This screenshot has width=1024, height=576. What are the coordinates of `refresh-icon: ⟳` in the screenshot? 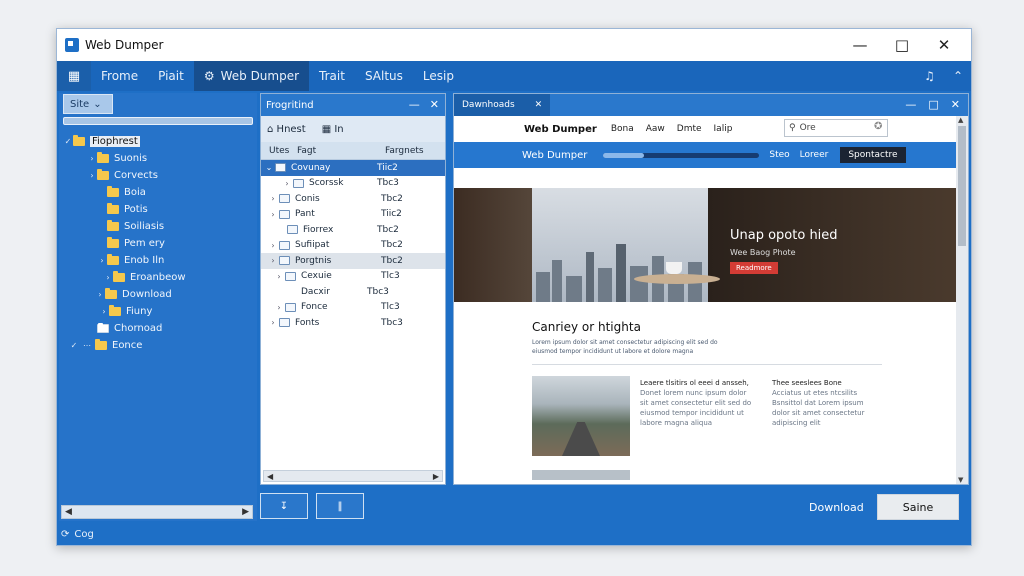 It's located at (65, 534).